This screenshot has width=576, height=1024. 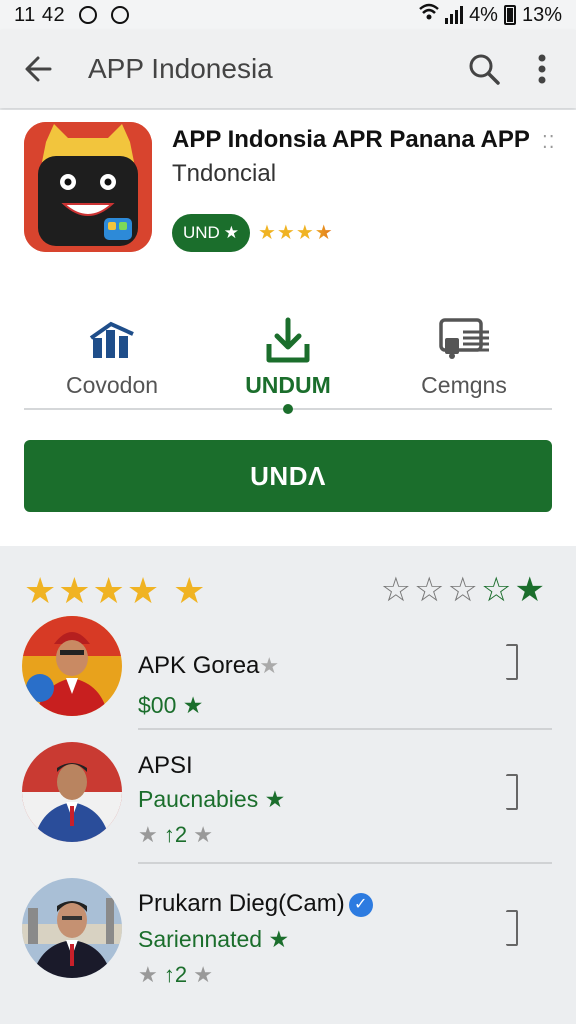 What do you see at coordinates (112, 340) in the screenshot?
I see `chart-bars-icon` at bounding box center [112, 340].